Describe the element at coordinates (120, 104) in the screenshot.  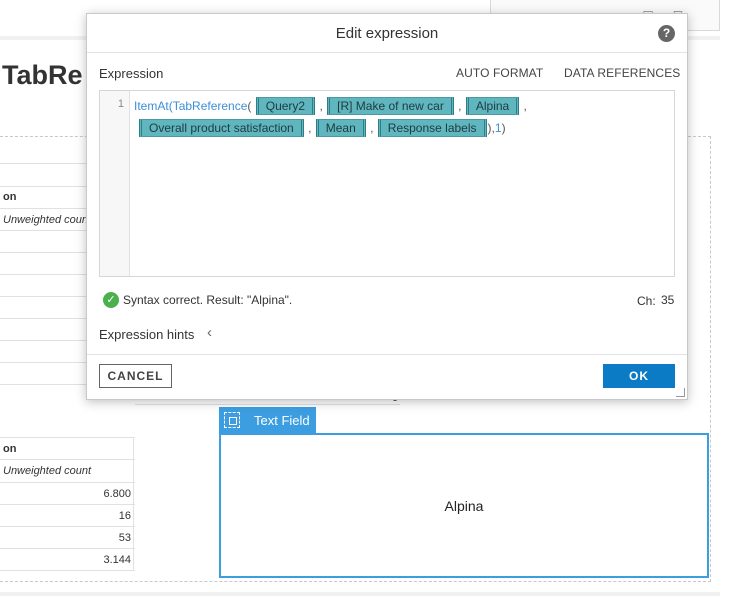
I see `line-number: 1` at that location.